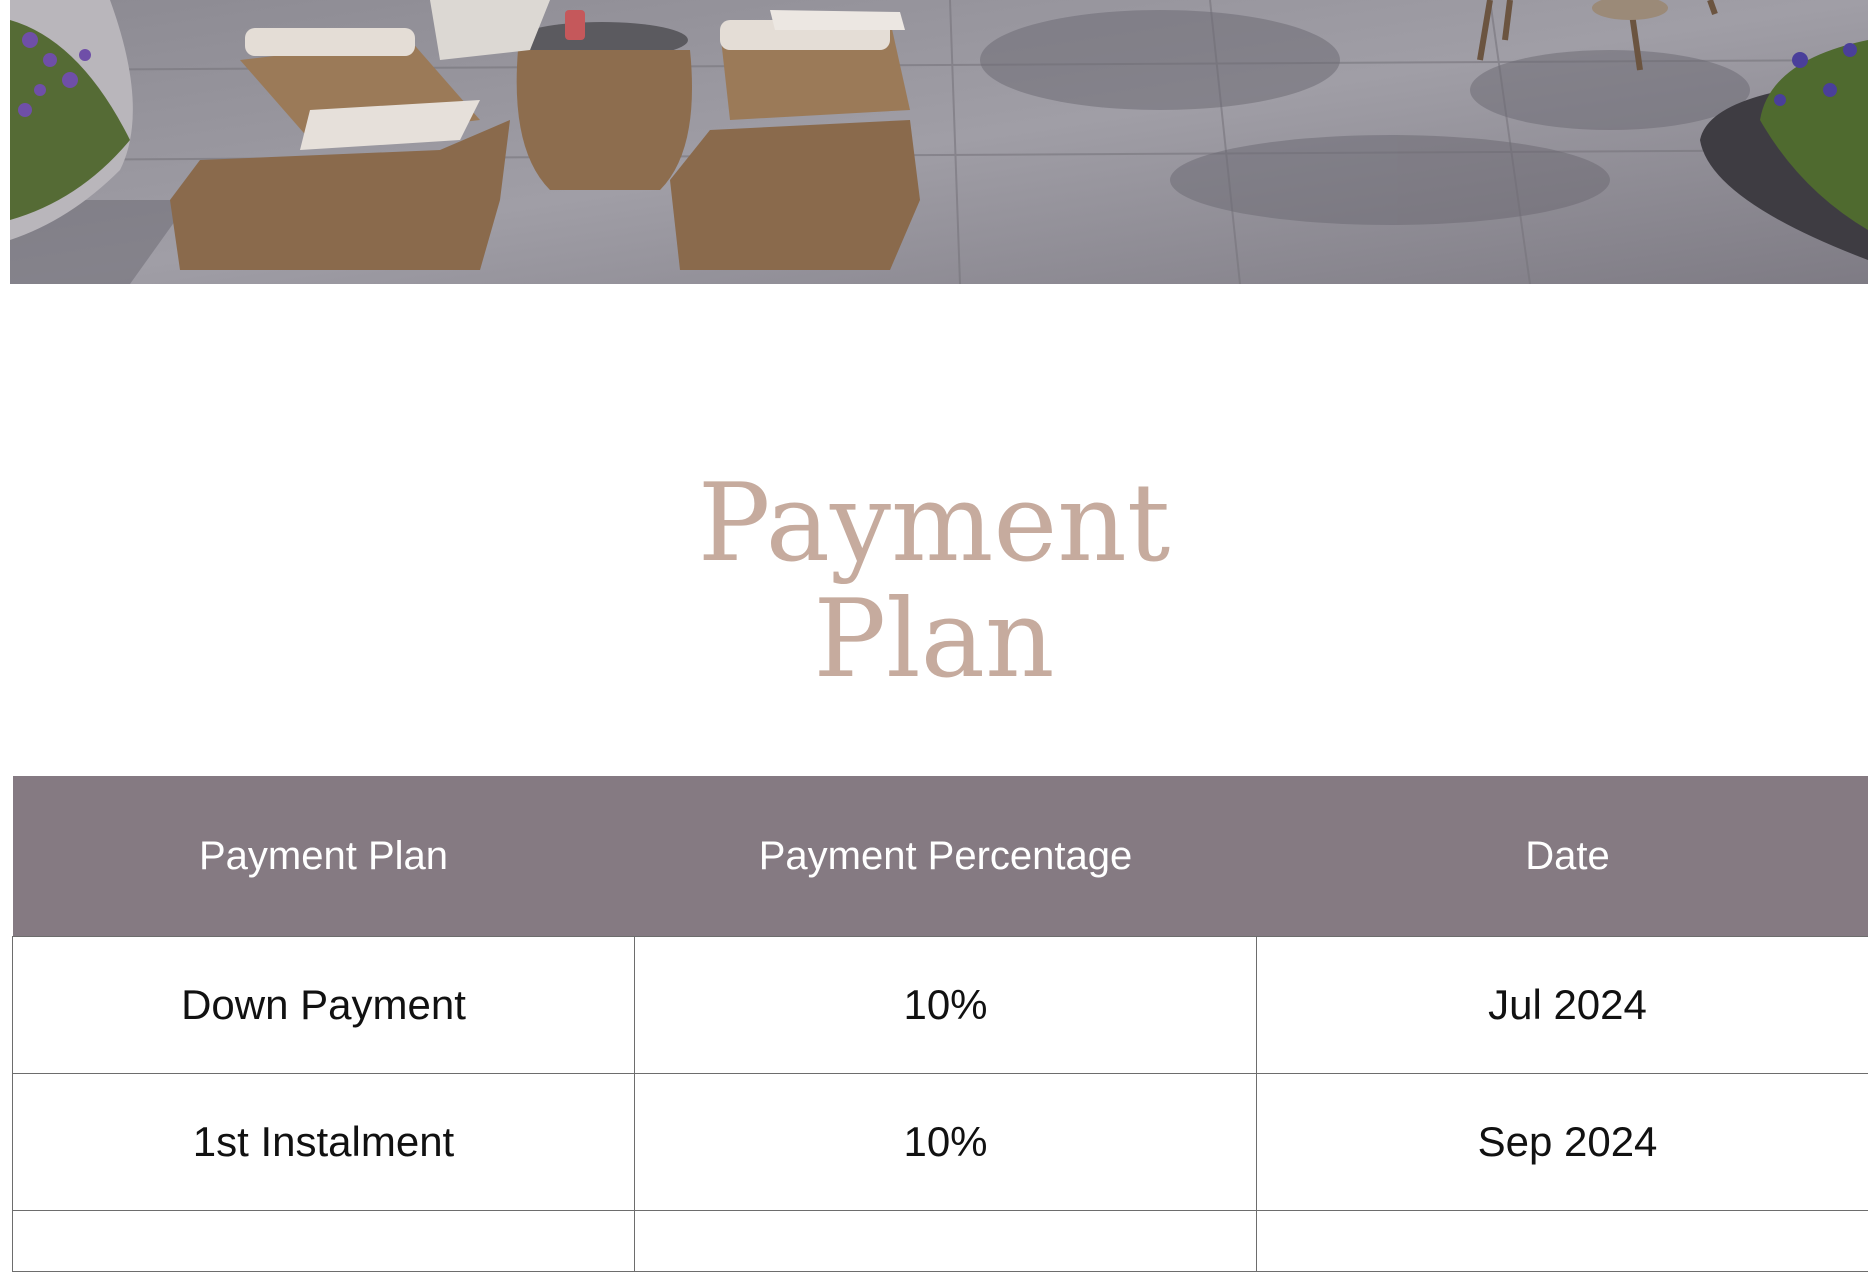 This screenshot has height=1272, width=1868. I want to click on header-date: Date, so click(1562, 856).